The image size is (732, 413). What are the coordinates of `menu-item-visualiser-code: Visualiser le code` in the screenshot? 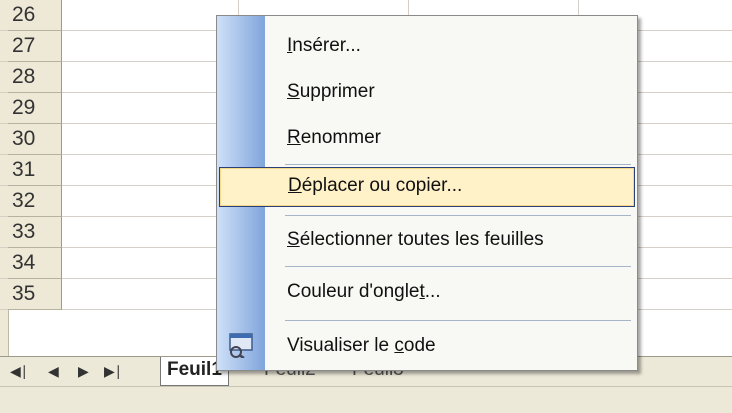 It's located at (451, 346).